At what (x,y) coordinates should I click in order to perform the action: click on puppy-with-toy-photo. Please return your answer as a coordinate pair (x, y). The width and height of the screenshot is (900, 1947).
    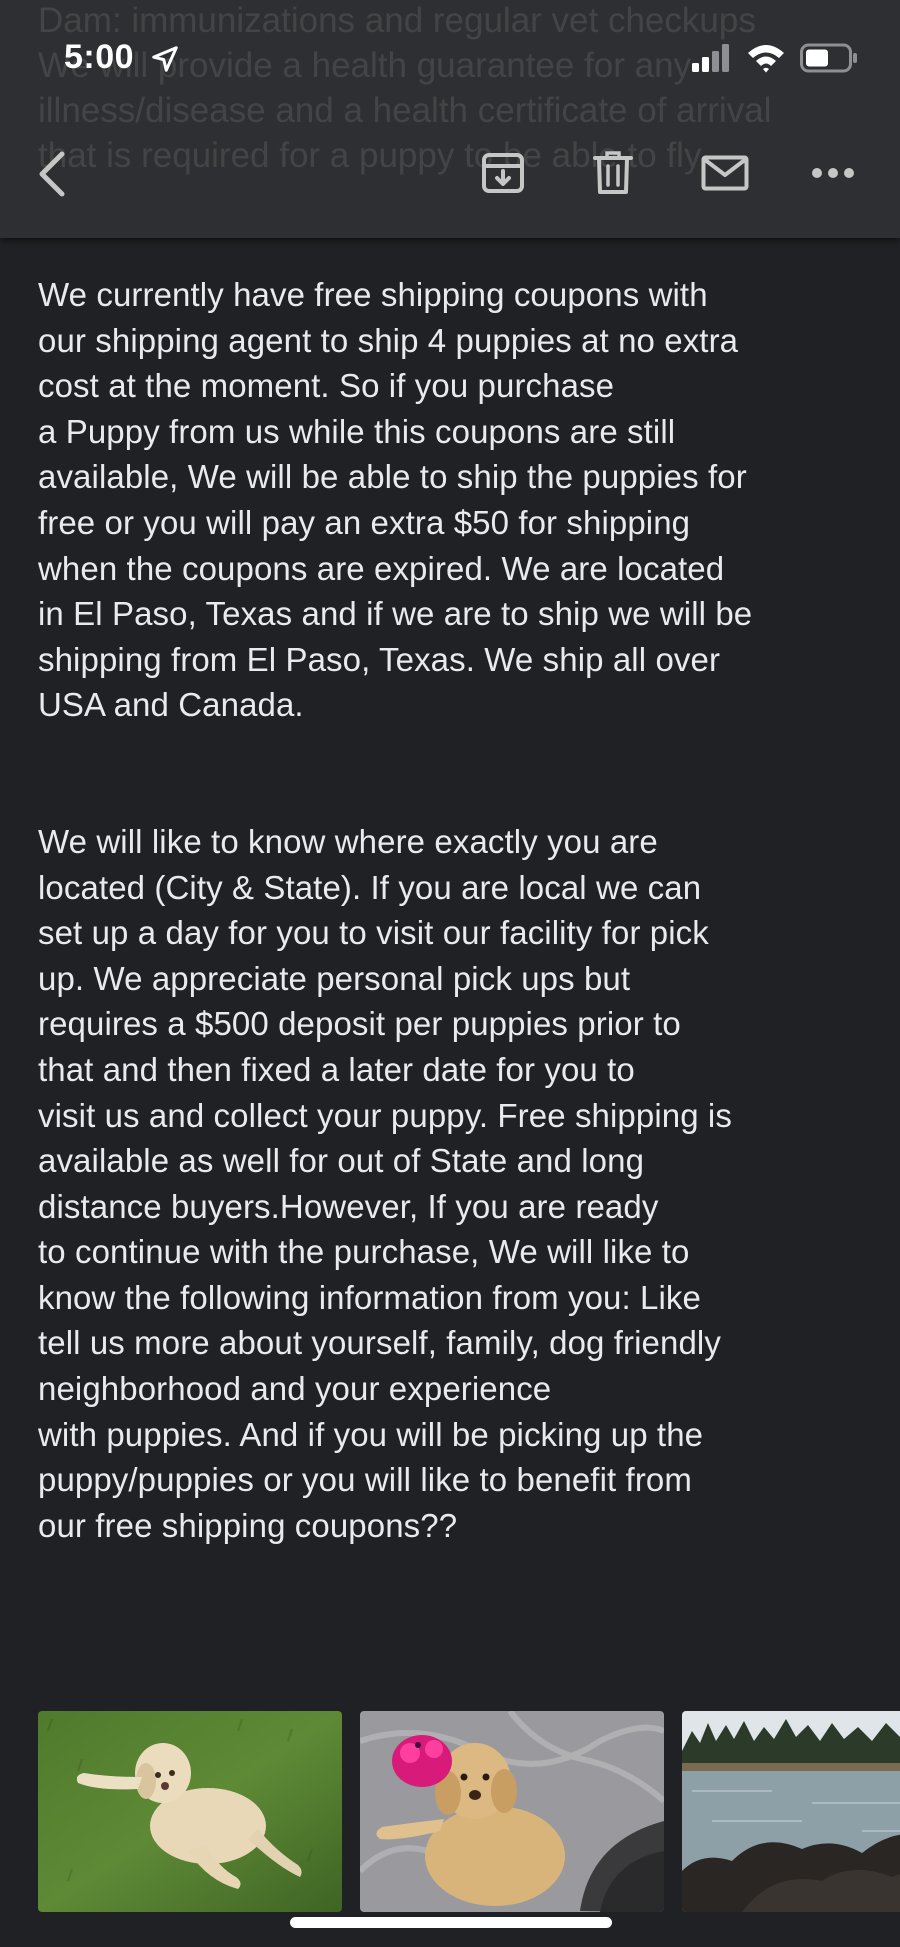
    Looking at the image, I should click on (512, 1811).